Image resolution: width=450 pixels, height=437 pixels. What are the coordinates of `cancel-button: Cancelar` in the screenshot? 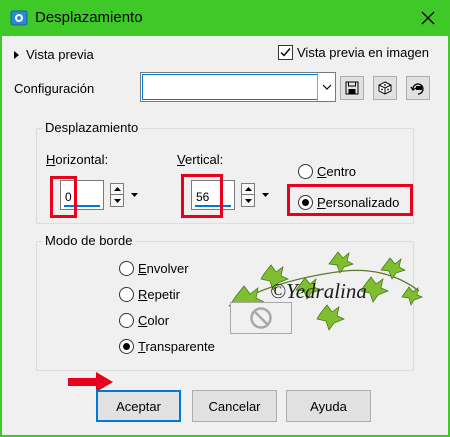 It's located at (234, 406).